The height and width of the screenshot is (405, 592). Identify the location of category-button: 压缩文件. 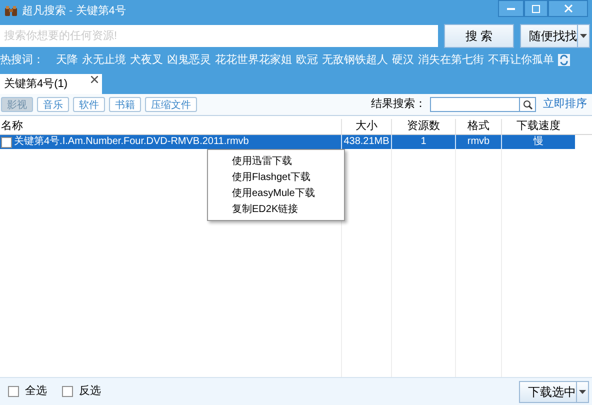
(171, 104).